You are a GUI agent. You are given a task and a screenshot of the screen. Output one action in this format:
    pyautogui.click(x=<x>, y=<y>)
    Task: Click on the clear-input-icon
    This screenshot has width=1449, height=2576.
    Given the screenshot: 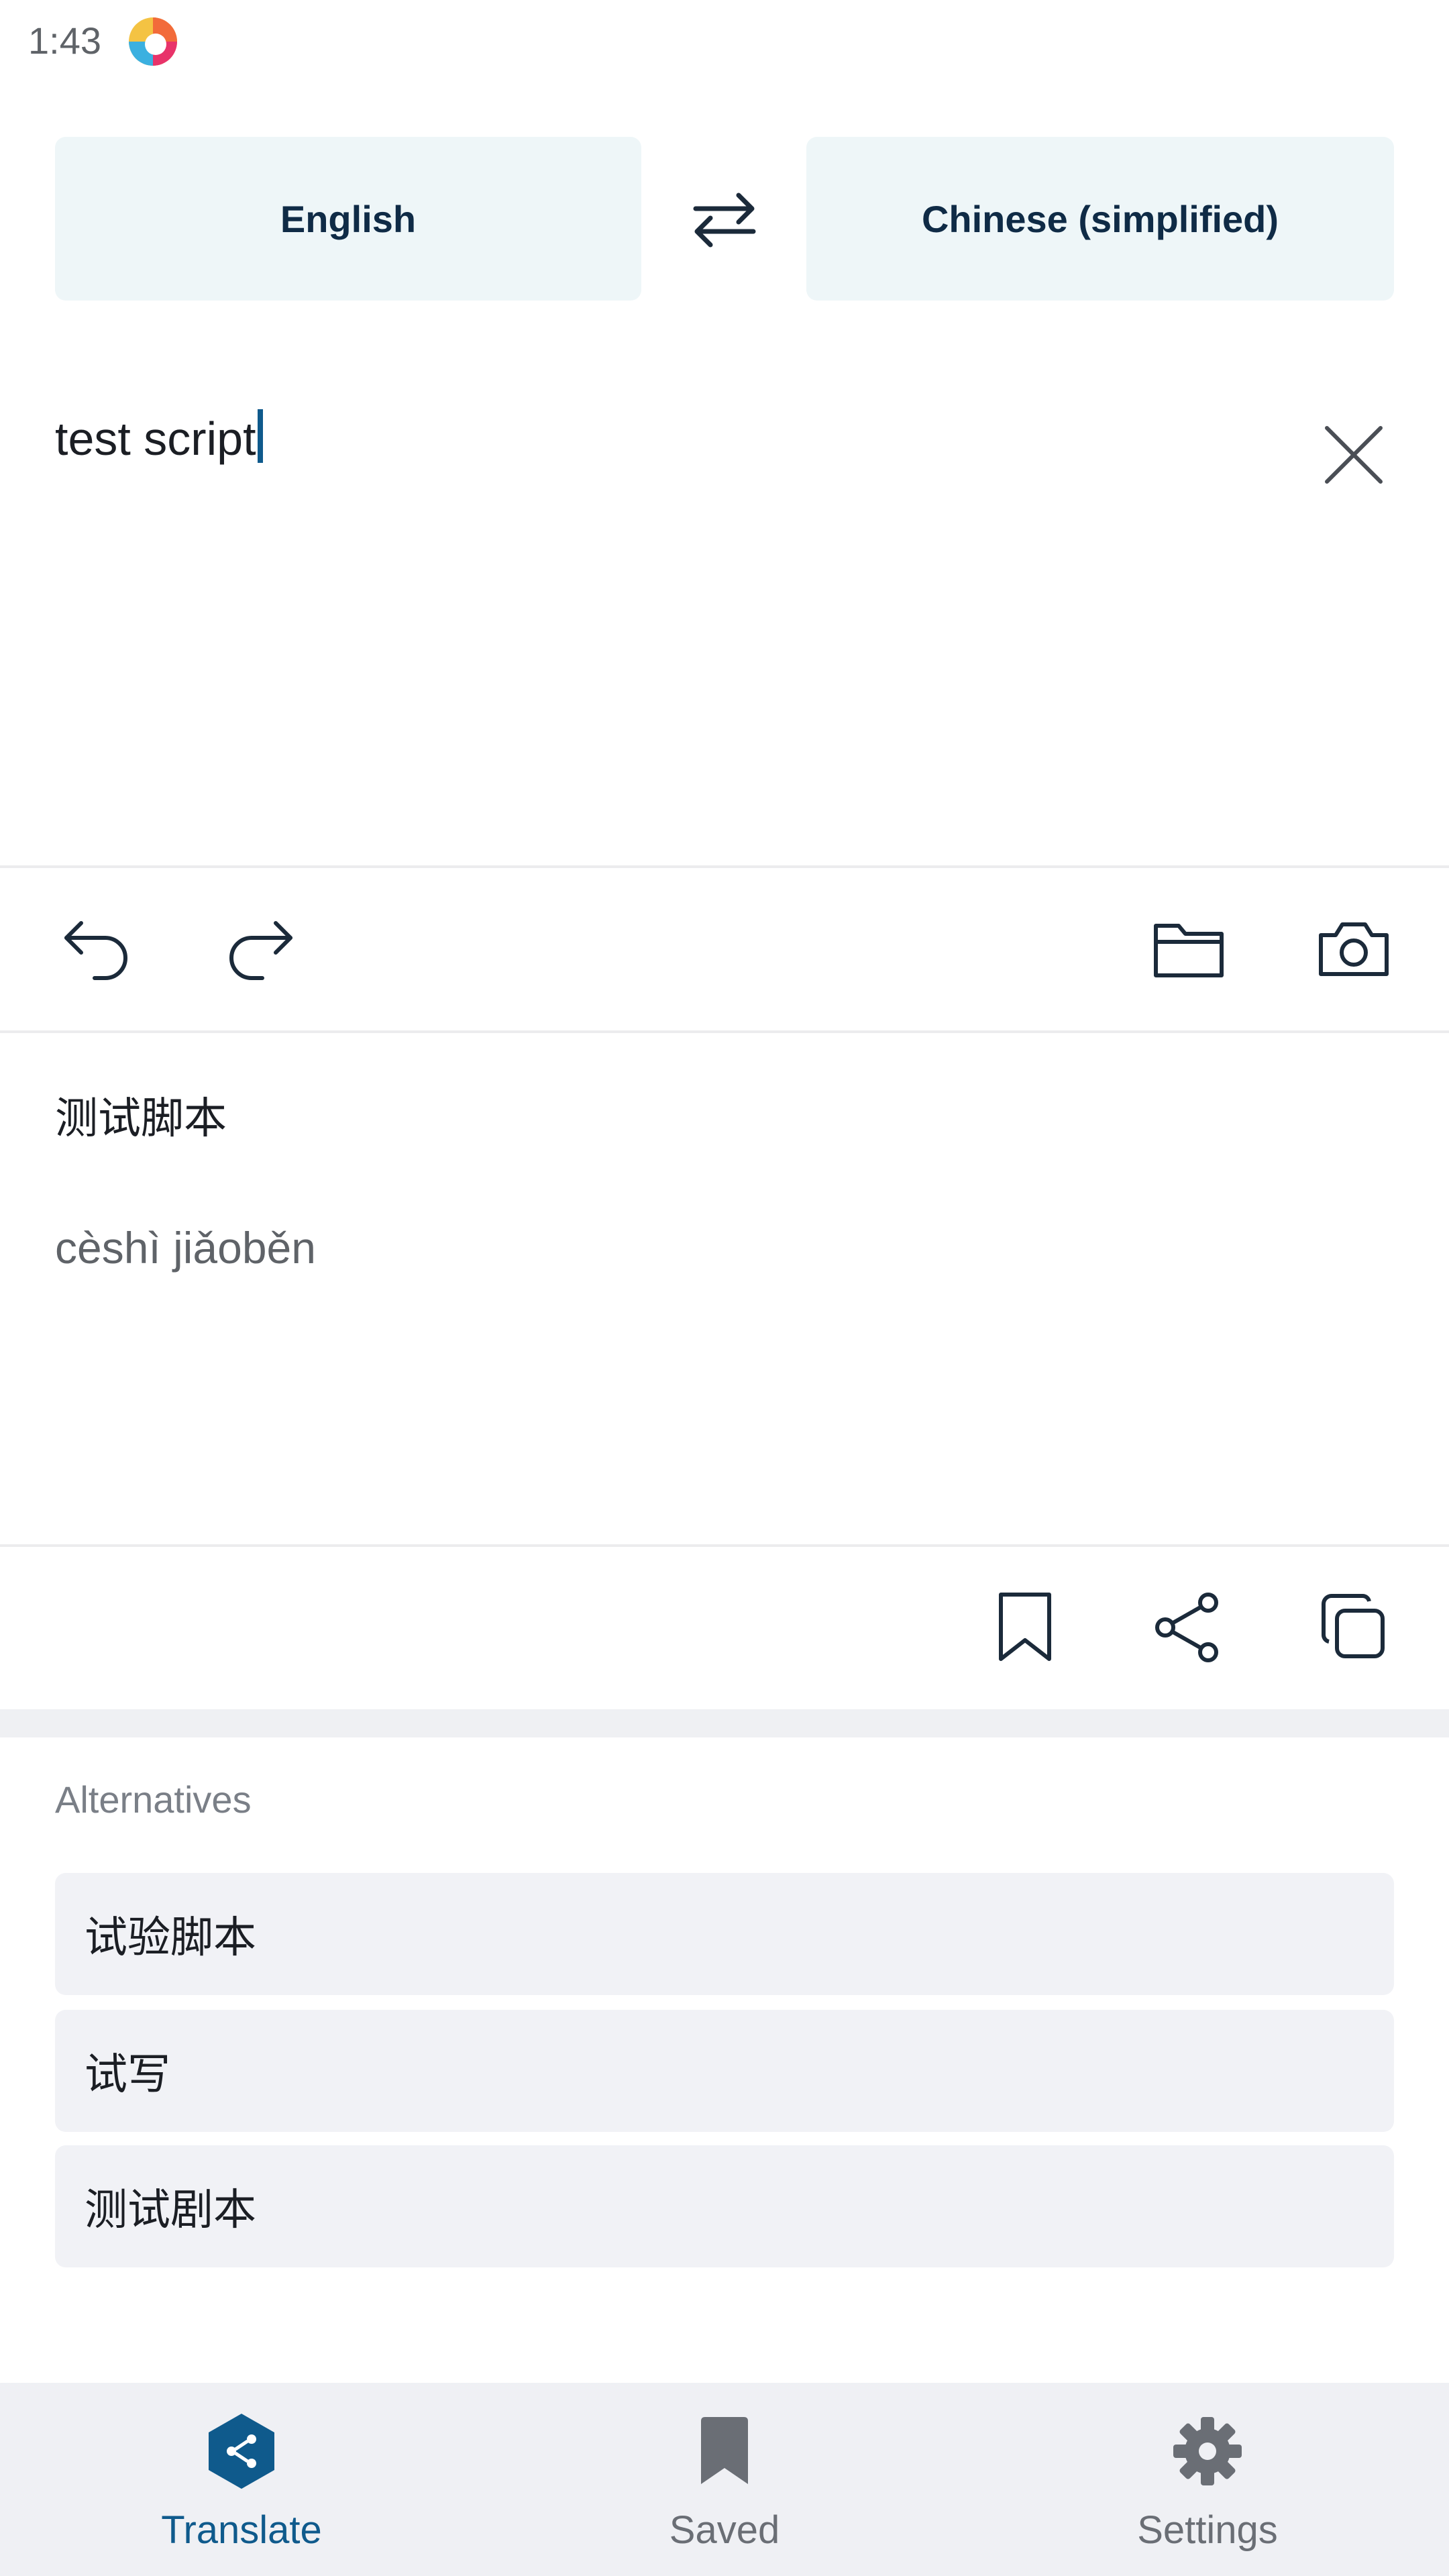 What is the action you would take?
    pyautogui.click(x=1354, y=455)
    